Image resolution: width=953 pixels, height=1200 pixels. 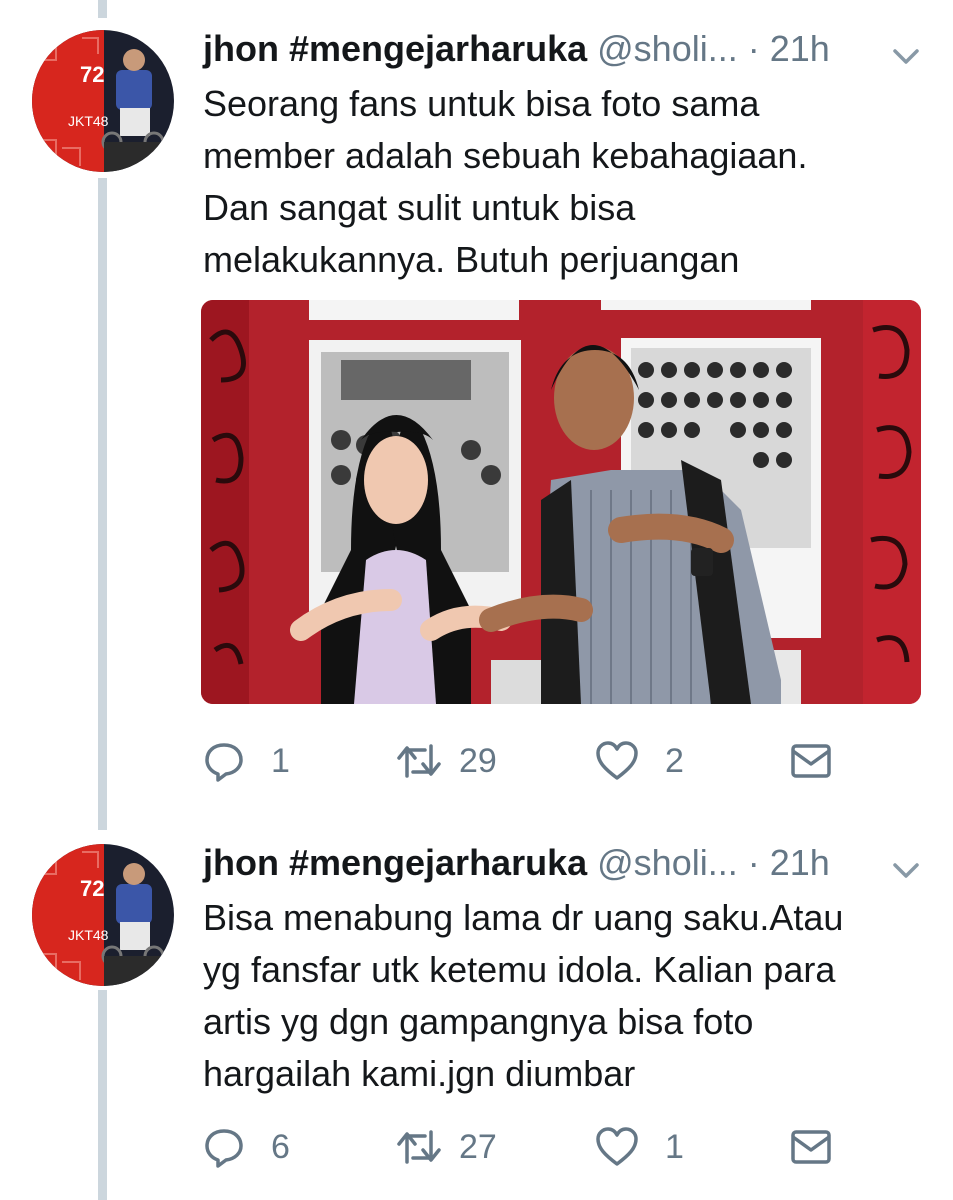 What do you see at coordinates (674, 760) in the screenshot?
I see `like-count: 2` at bounding box center [674, 760].